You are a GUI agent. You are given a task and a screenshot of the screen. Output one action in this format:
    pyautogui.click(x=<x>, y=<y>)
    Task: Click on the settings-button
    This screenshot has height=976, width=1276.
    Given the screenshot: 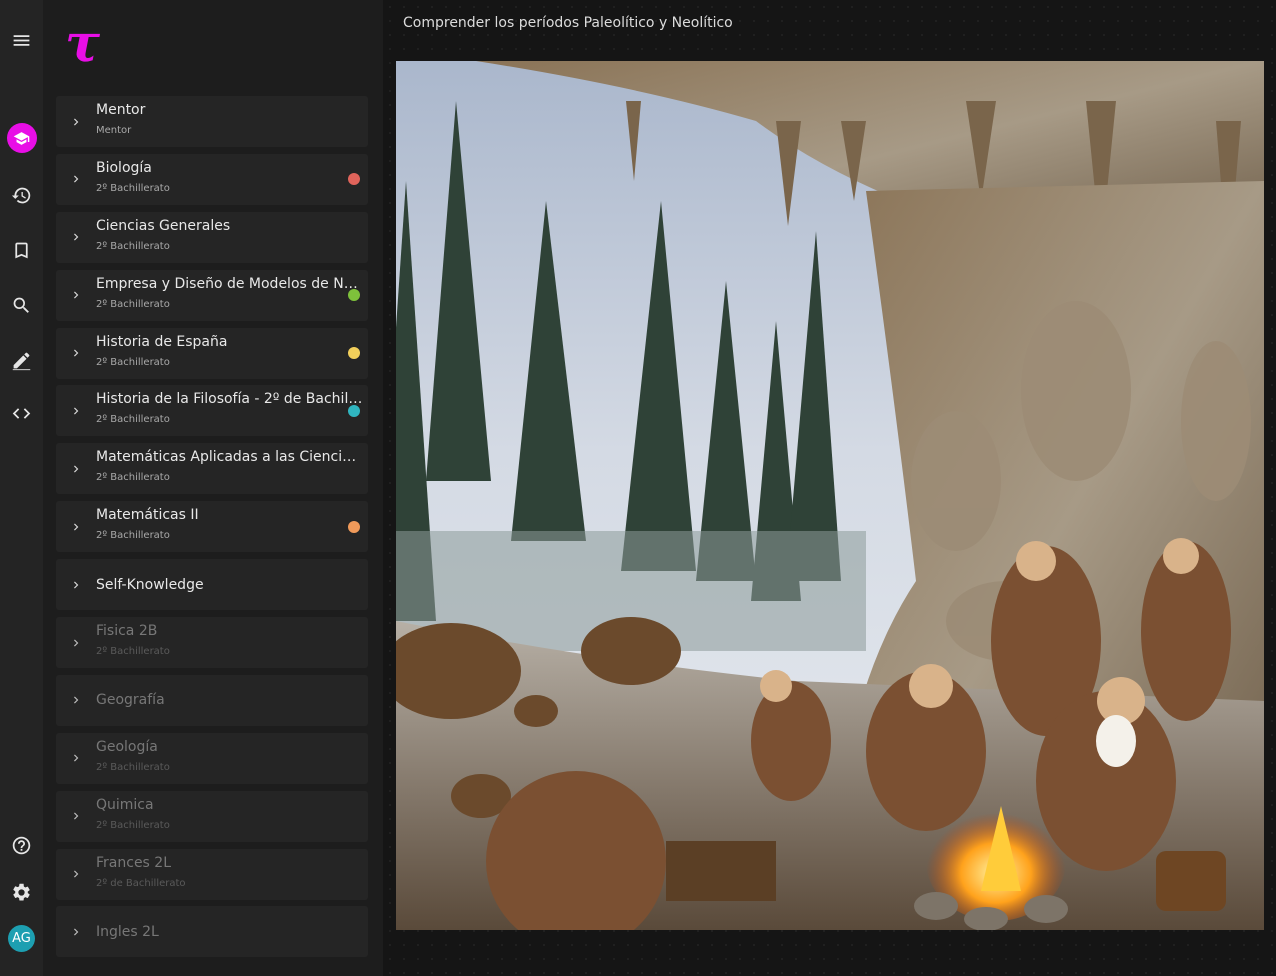 What is the action you would take?
    pyautogui.click(x=21, y=892)
    